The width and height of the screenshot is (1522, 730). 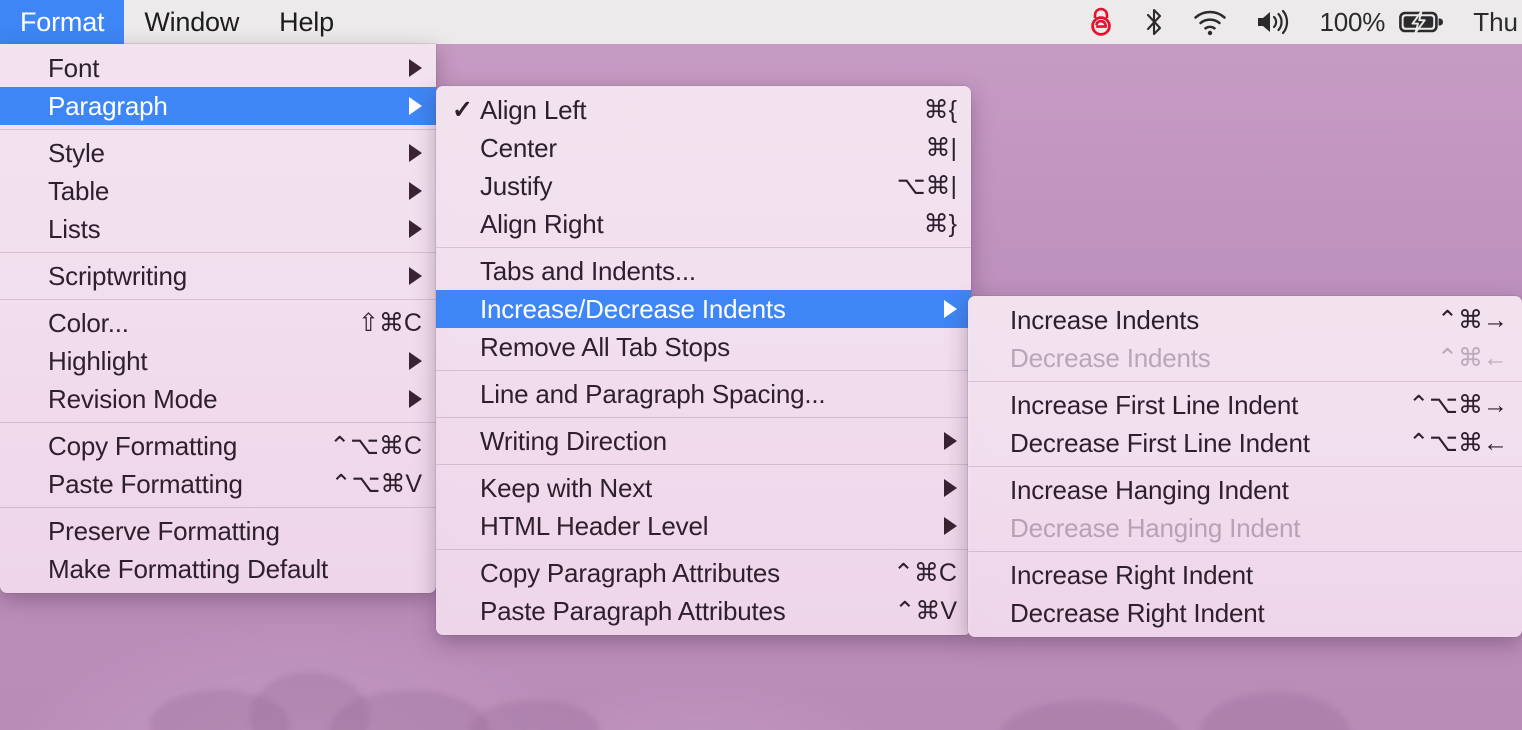 I want to click on menu-item-make-formatting-default: Make Formatting Default, so click(x=218, y=569).